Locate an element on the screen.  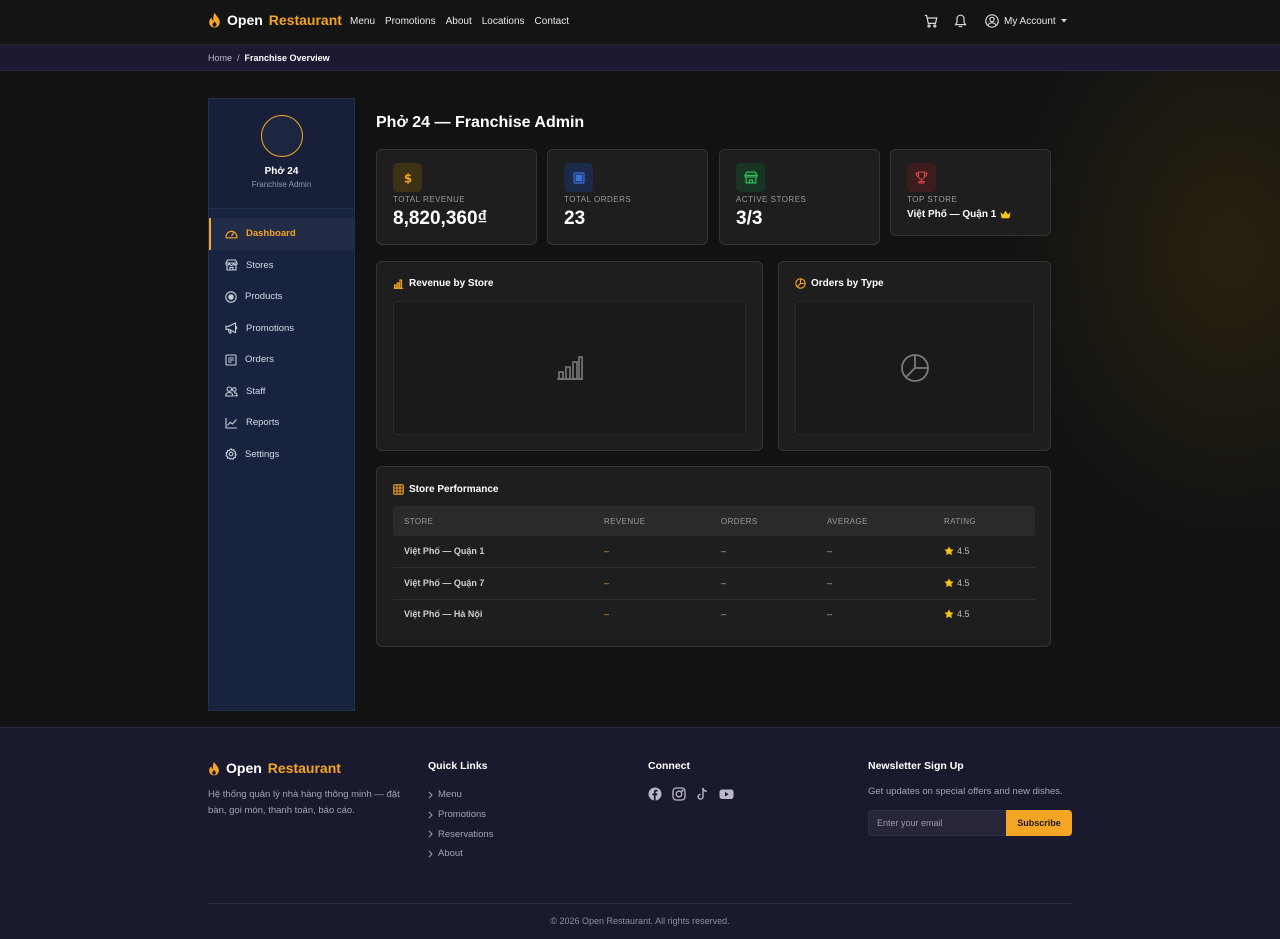
sidebar-profile: Phở 24 Franchise Admin is located at coordinates (281, 154).